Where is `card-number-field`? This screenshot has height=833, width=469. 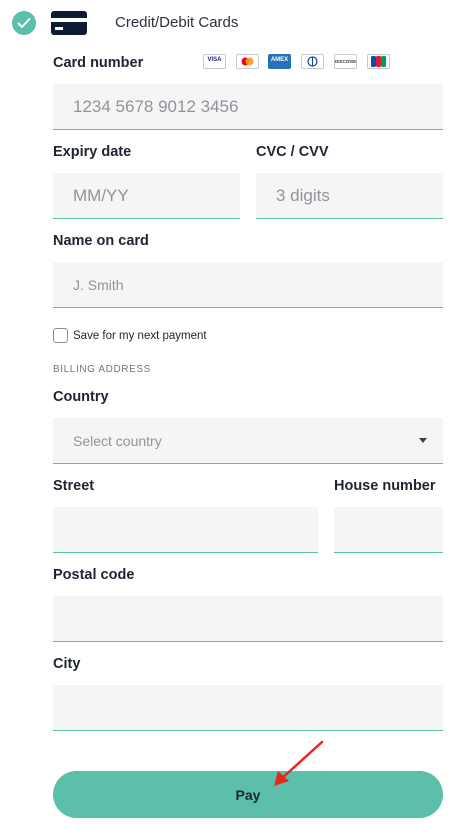 card-number-field is located at coordinates (248, 107).